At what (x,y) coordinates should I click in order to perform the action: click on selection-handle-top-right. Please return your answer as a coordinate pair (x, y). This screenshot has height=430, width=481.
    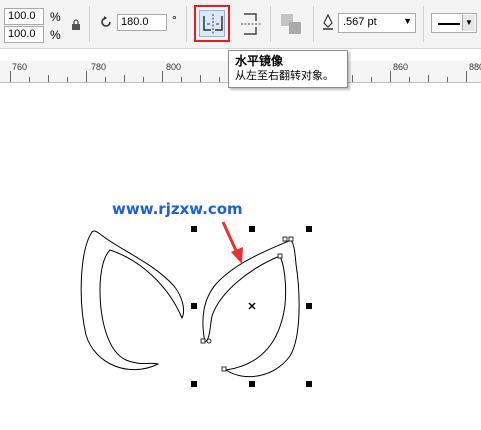
    Looking at the image, I should click on (309, 229).